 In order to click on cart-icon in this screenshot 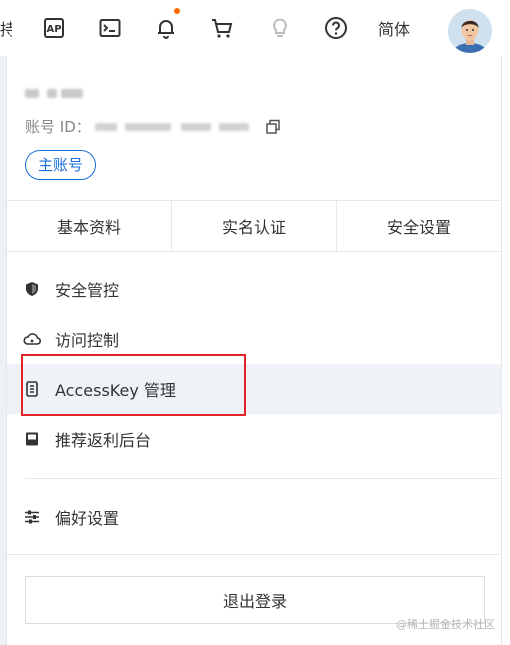, I will do `click(222, 28)`.